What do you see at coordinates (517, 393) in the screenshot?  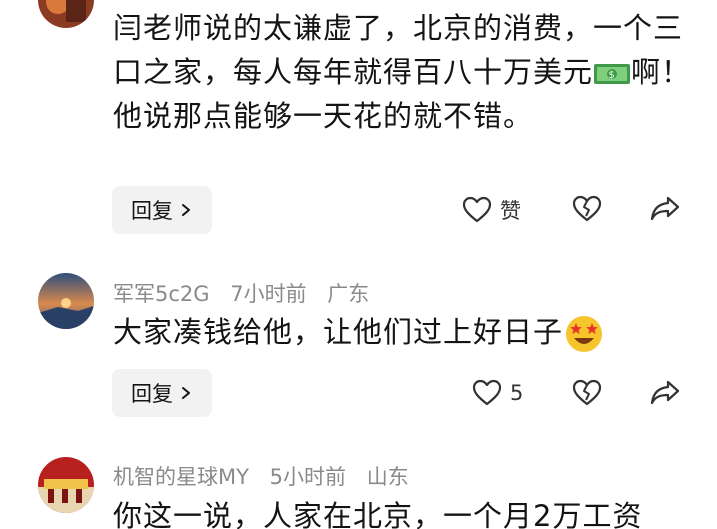 I see `like-count: 5` at bounding box center [517, 393].